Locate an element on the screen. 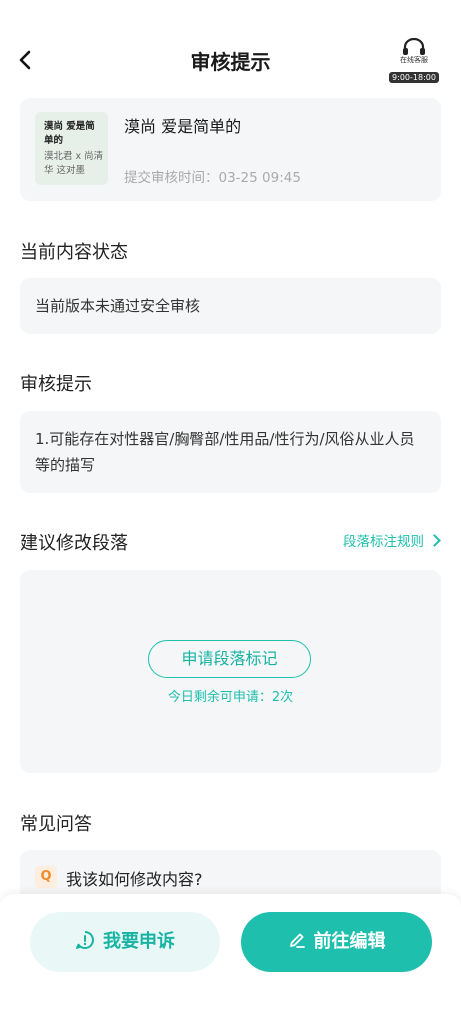 This screenshot has height=1024, width=461. cover-title-text: 漠尚 爱是简单的 is located at coordinates (69, 133).